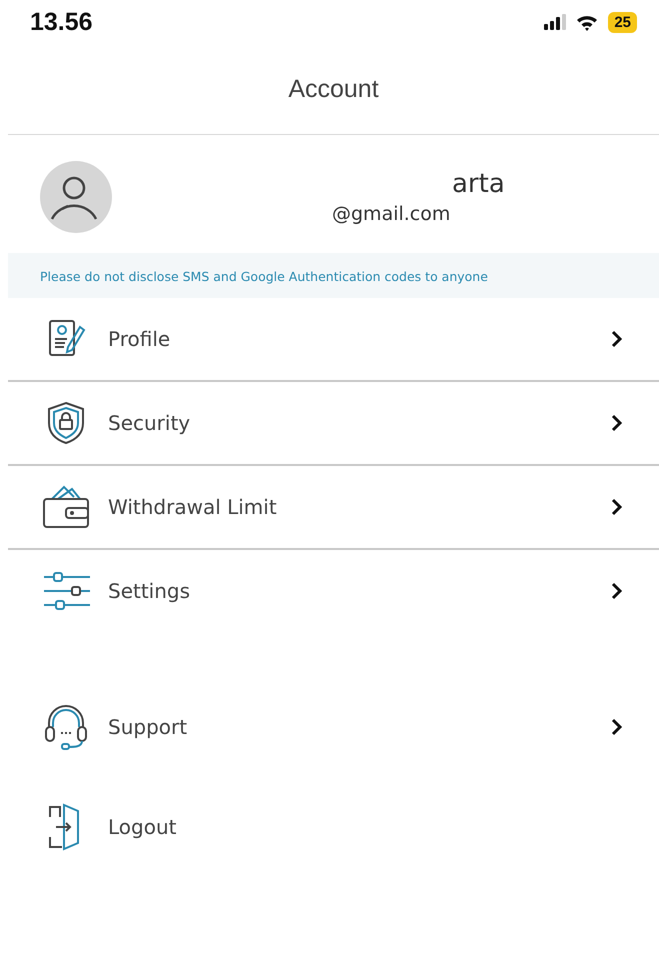 The height and width of the screenshot is (953, 659). What do you see at coordinates (61, 22) in the screenshot?
I see `status-time: 13.56` at bounding box center [61, 22].